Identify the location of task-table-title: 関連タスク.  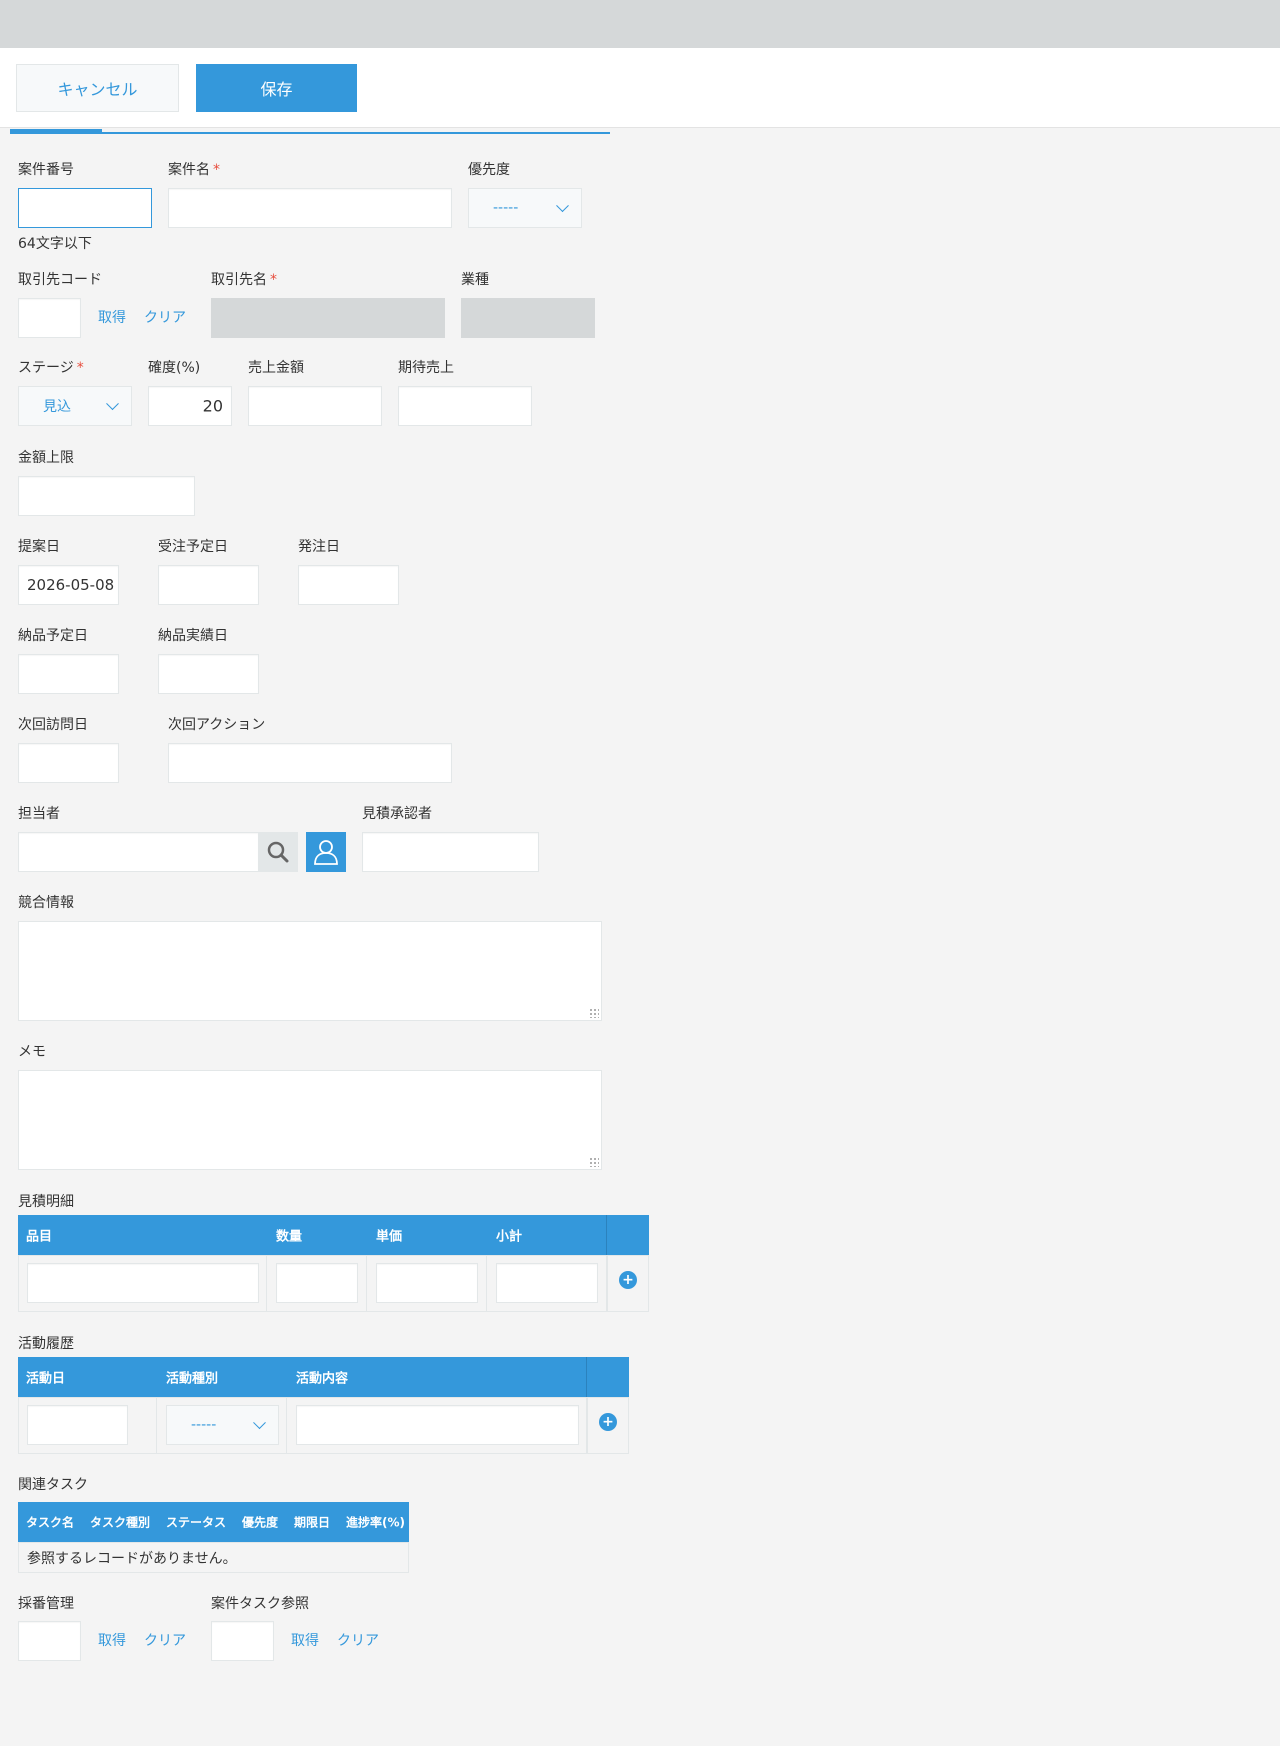
(53, 1485).